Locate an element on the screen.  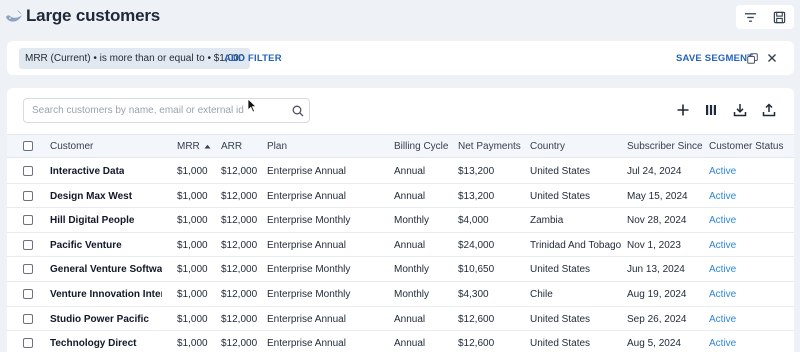
add-customer-button is located at coordinates (683, 110).